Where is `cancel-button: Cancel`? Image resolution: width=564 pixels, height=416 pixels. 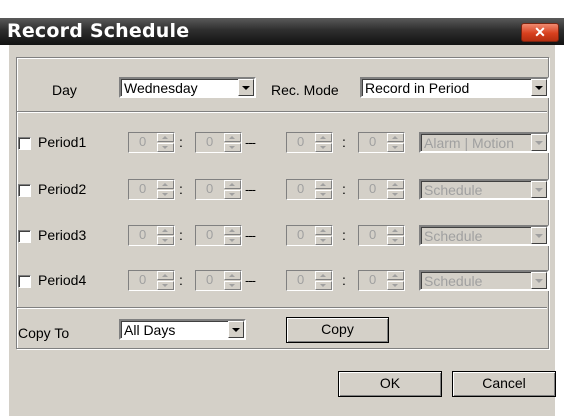 cancel-button: Cancel is located at coordinates (504, 384).